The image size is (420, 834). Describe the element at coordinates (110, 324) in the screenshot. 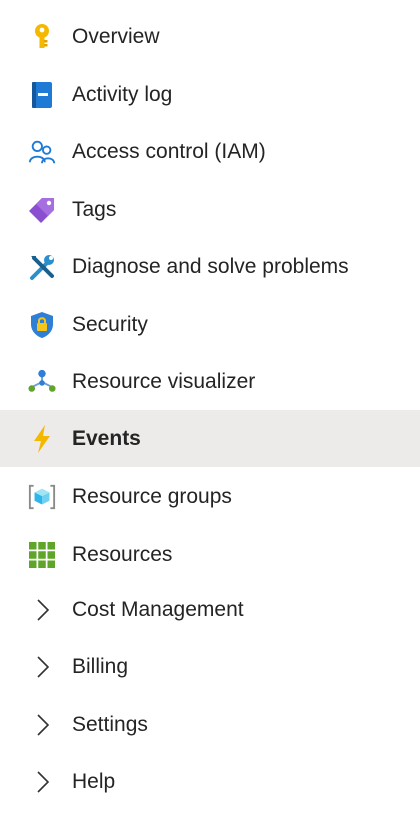

I see `menu-item-label: Security` at that location.